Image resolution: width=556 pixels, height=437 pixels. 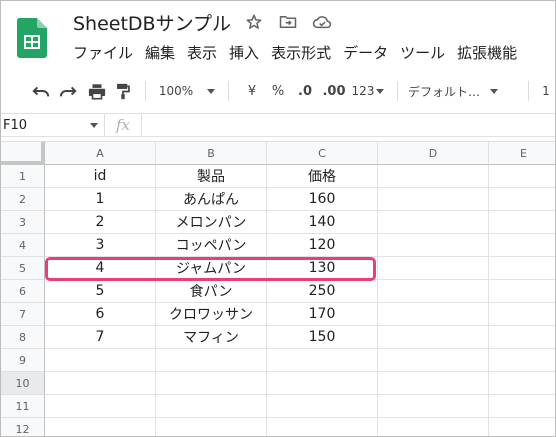 What do you see at coordinates (32, 38) in the screenshot?
I see `google-sheets-logo` at bounding box center [32, 38].